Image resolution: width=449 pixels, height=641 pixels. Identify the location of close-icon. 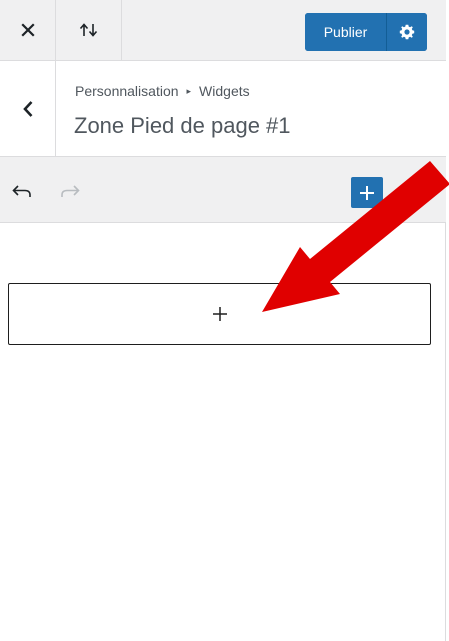
(27, 30).